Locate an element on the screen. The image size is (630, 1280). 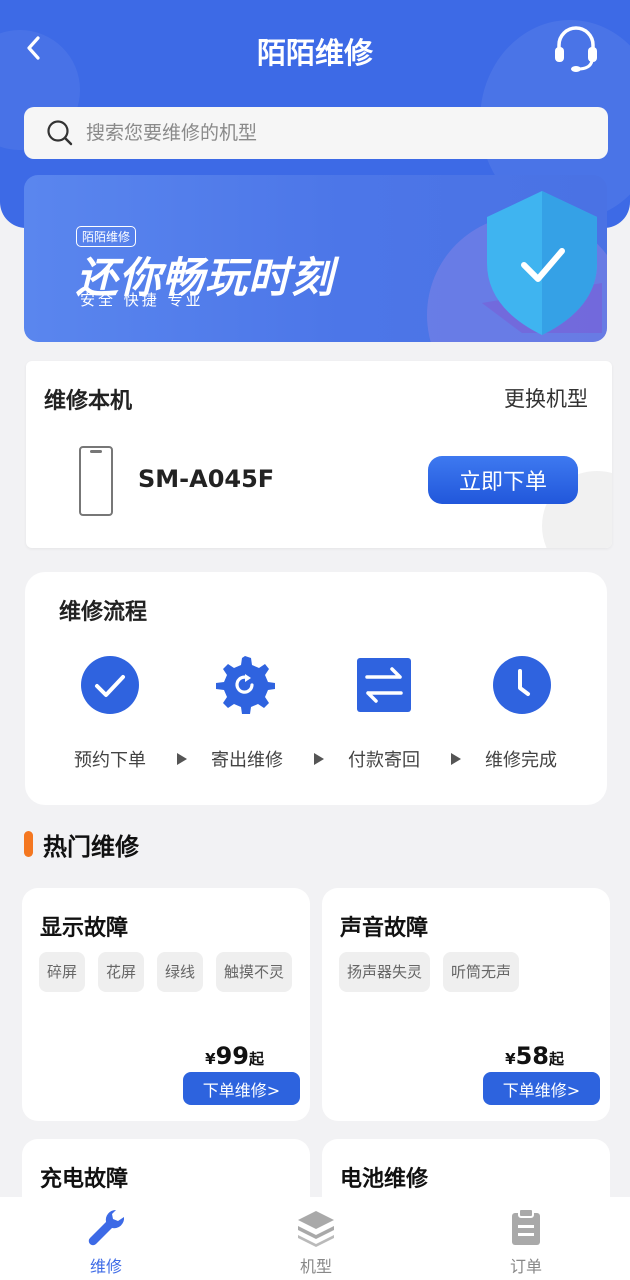
hot-repair-heading: 热门维修 is located at coordinates (81, 844).